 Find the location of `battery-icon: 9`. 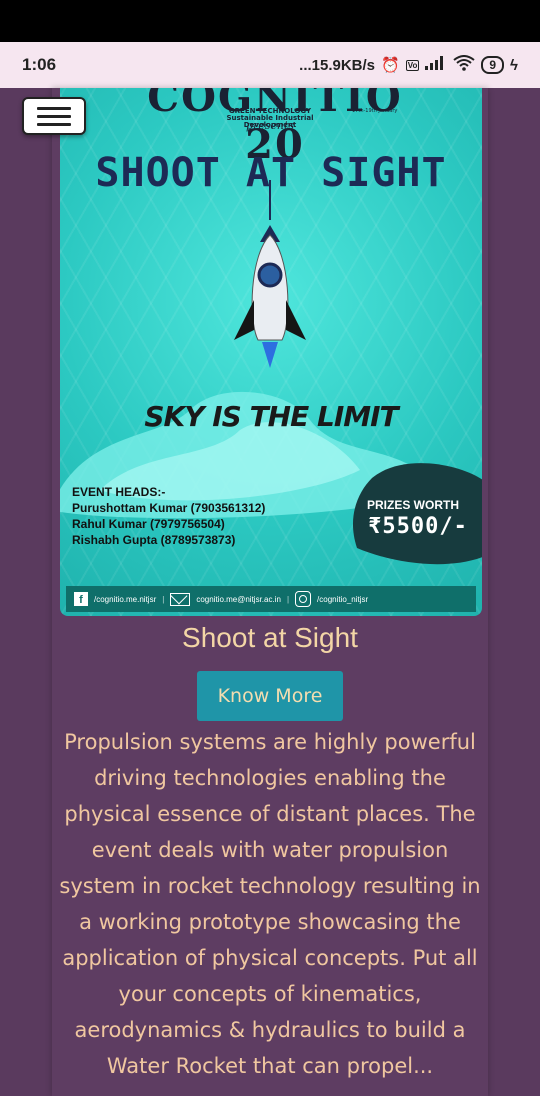

battery-icon: 9 is located at coordinates (493, 65).